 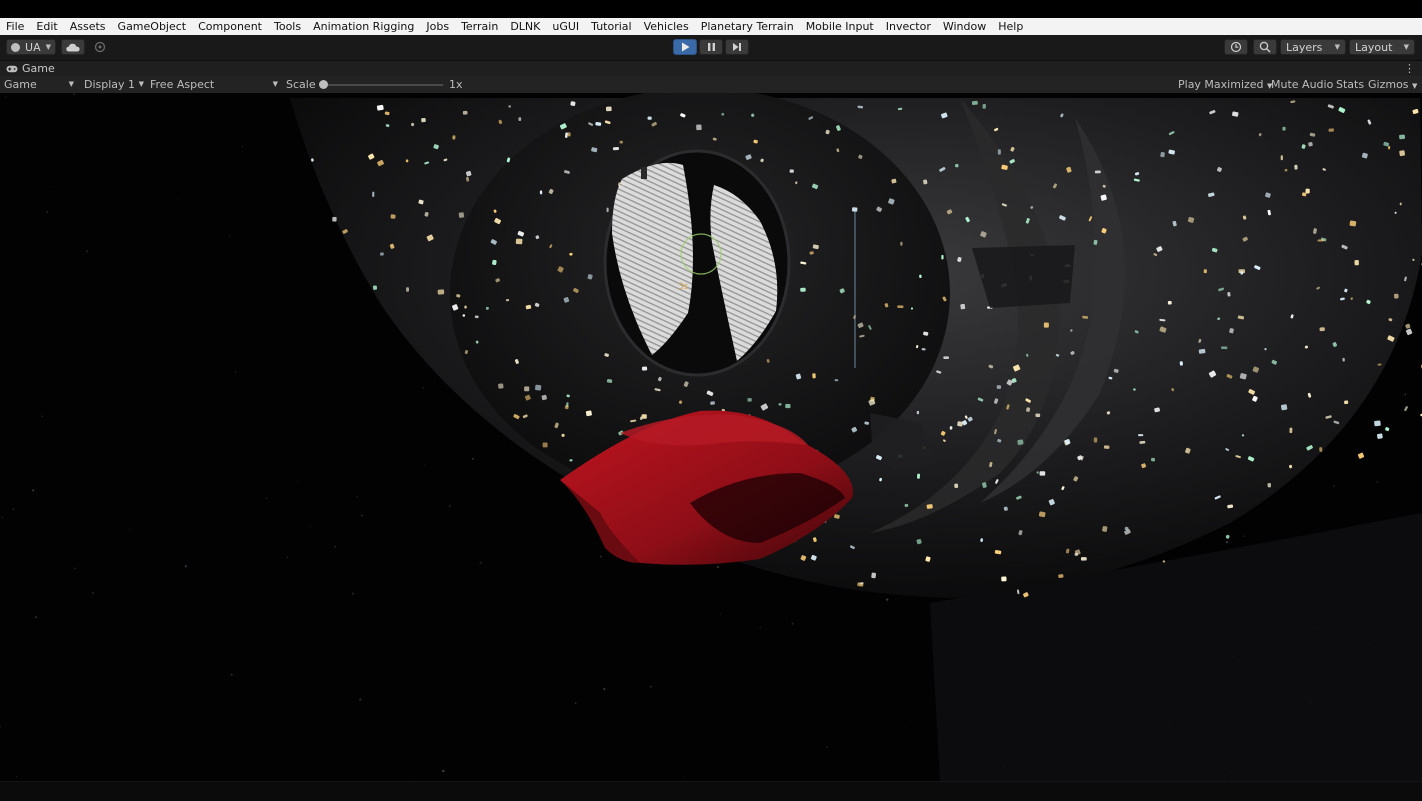 What do you see at coordinates (611, 26) in the screenshot?
I see `menu-item-tutorial: Tutorial` at bounding box center [611, 26].